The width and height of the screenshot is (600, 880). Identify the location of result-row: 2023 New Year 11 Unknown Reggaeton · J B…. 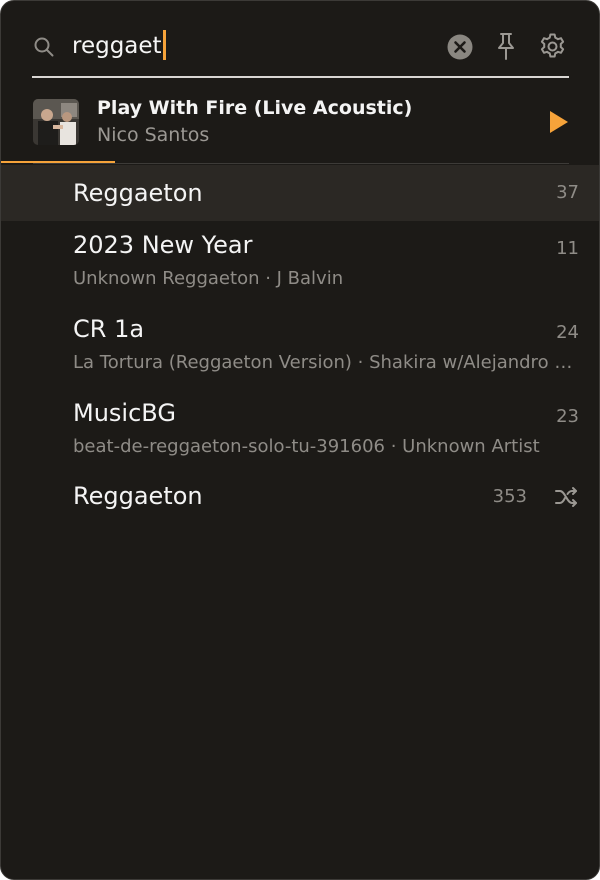
(300, 263).